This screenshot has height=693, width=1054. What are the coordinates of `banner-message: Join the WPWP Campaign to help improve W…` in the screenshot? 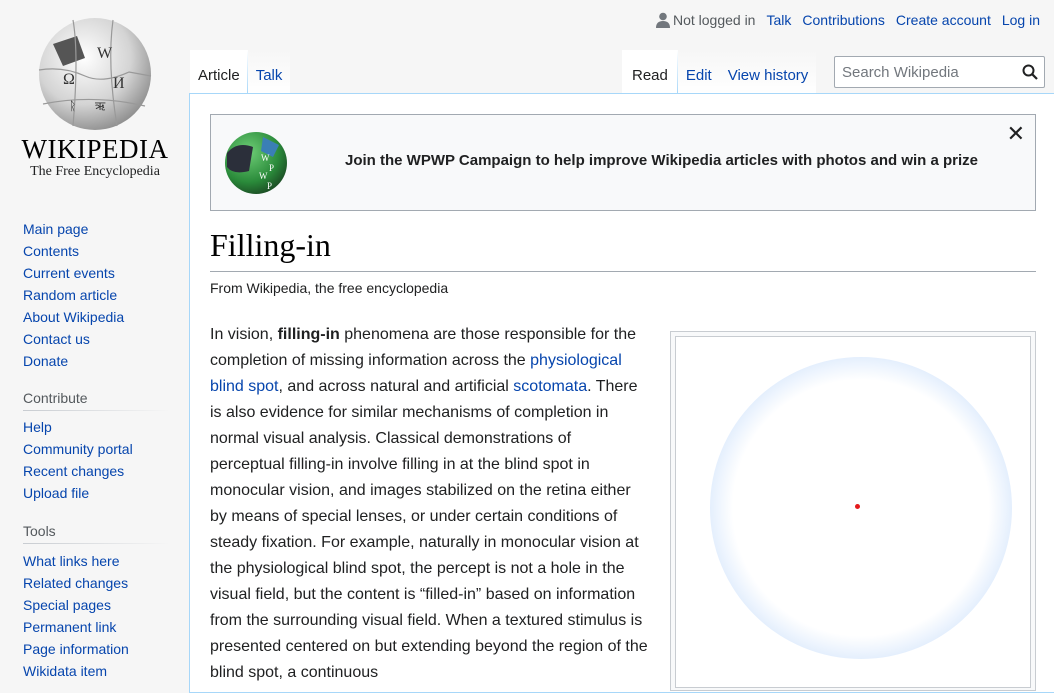 It's located at (661, 160).